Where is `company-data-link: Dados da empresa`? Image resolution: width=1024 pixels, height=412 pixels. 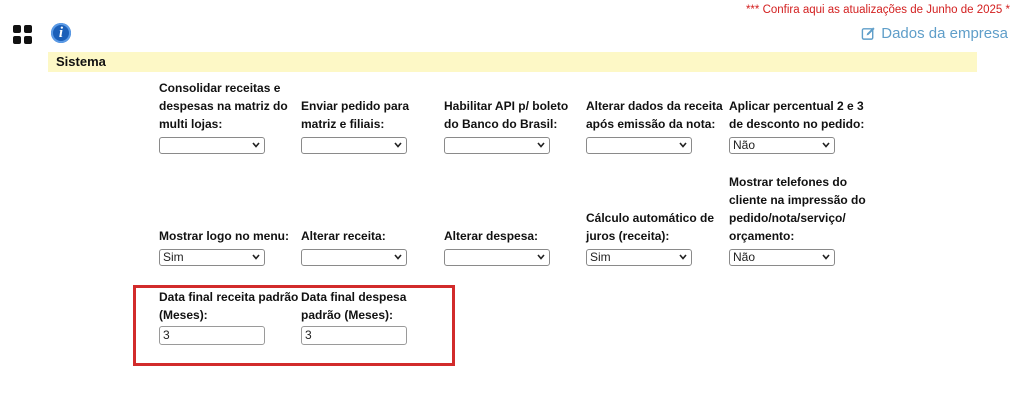
company-data-link: Dados da empresa is located at coordinates (934, 33).